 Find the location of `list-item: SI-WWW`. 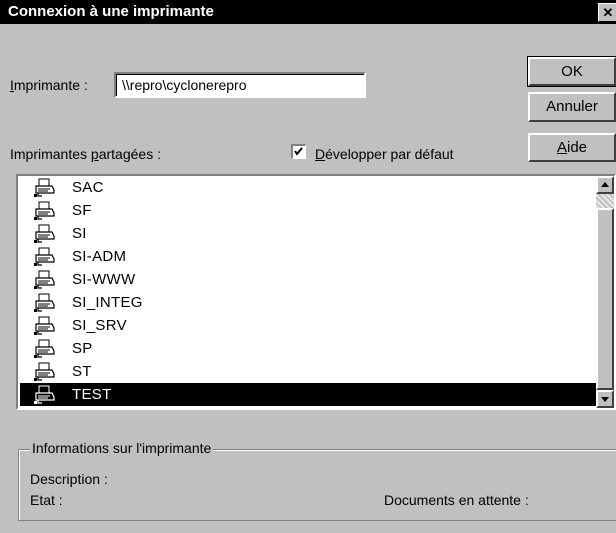

list-item: SI-WWW is located at coordinates (309, 279).